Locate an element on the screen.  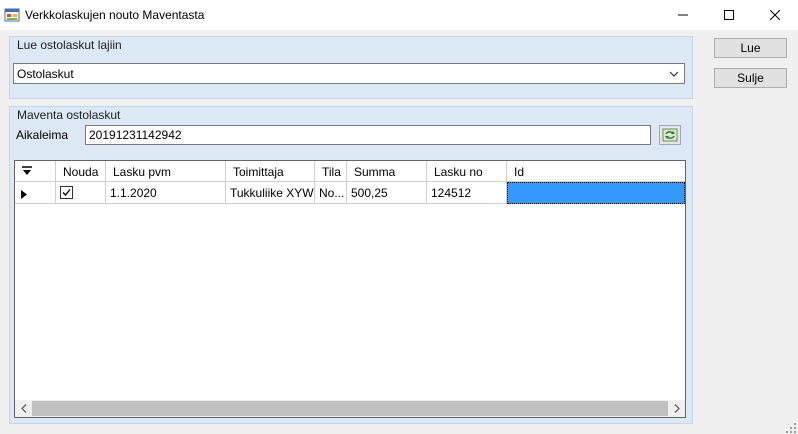
scroll-right-button is located at coordinates (676, 408).